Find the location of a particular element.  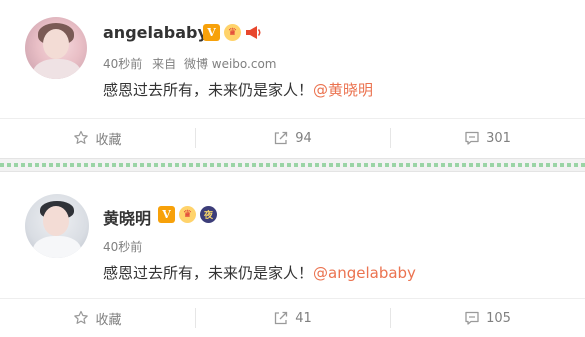

action-bar: 收藏 41 105 is located at coordinates (292, 317).